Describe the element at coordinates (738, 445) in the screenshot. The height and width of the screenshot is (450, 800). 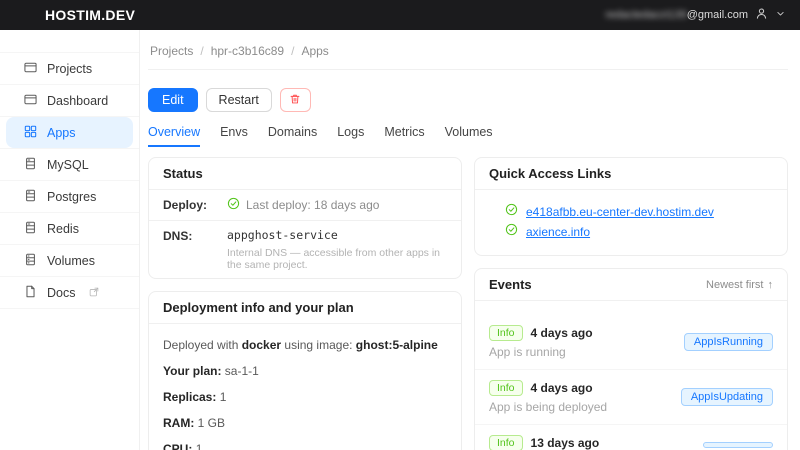
I see `event-status-badge` at that location.